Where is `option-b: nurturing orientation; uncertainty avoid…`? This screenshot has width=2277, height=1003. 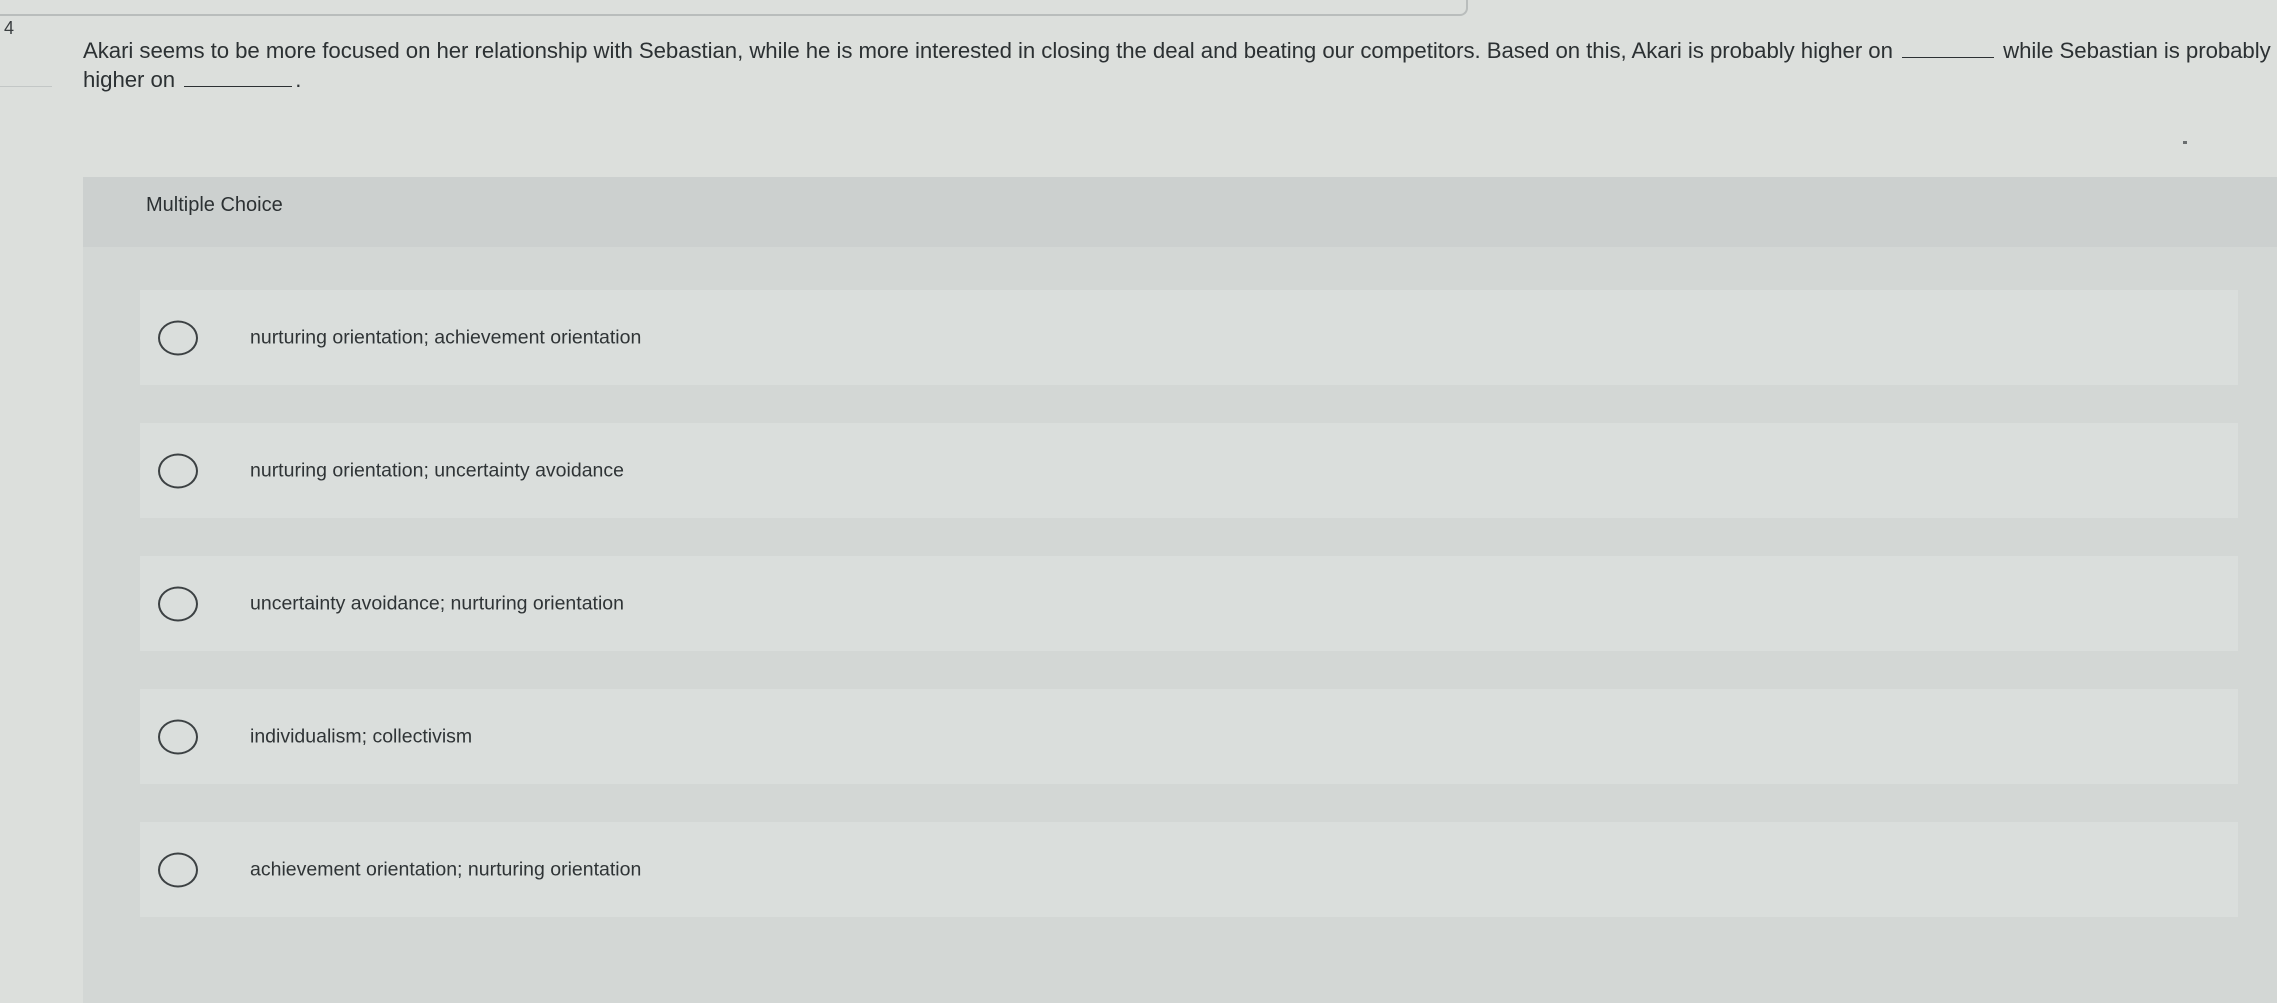
option-b: nurturing orientation; uncertainty avoid… is located at coordinates (1189, 470).